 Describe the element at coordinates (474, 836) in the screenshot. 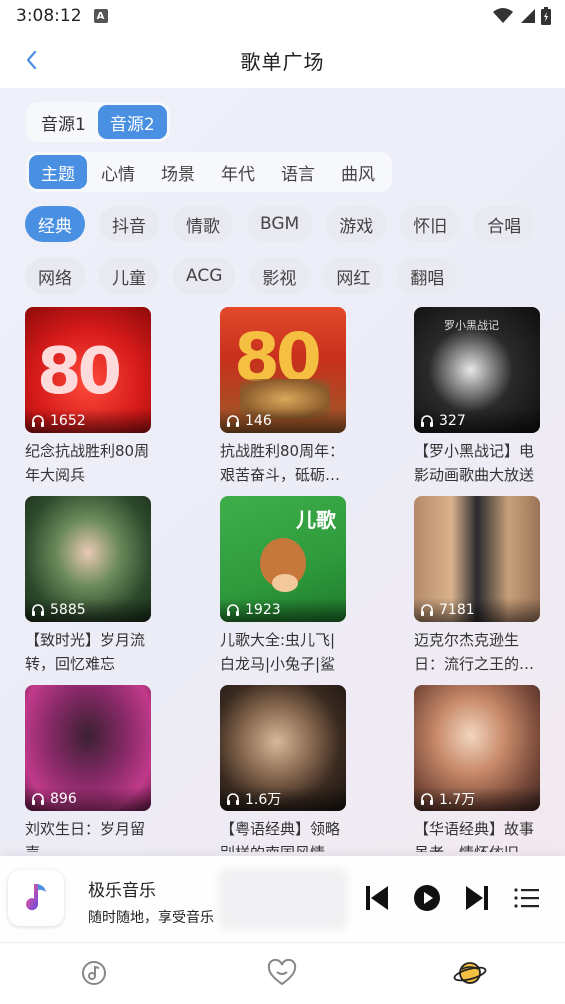

I see `playlist-title: 【华语经典】故事虽老，情怀依旧` at that location.